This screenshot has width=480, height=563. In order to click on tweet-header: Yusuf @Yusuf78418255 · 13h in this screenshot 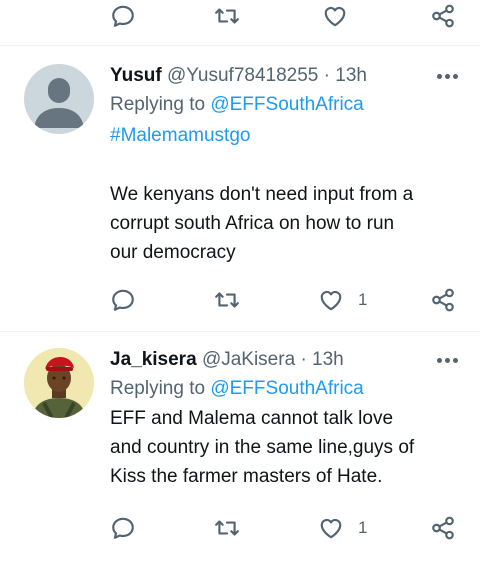, I will do `click(285, 76)`.